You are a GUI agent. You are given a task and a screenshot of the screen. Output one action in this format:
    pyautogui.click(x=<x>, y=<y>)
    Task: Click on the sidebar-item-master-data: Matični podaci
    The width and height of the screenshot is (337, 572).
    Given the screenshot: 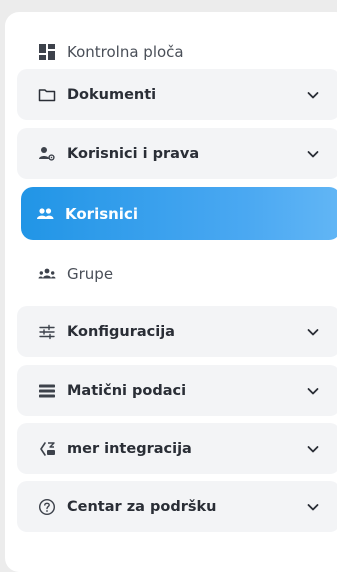 What is the action you would take?
    pyautogui.click(x=177, y=390)
    